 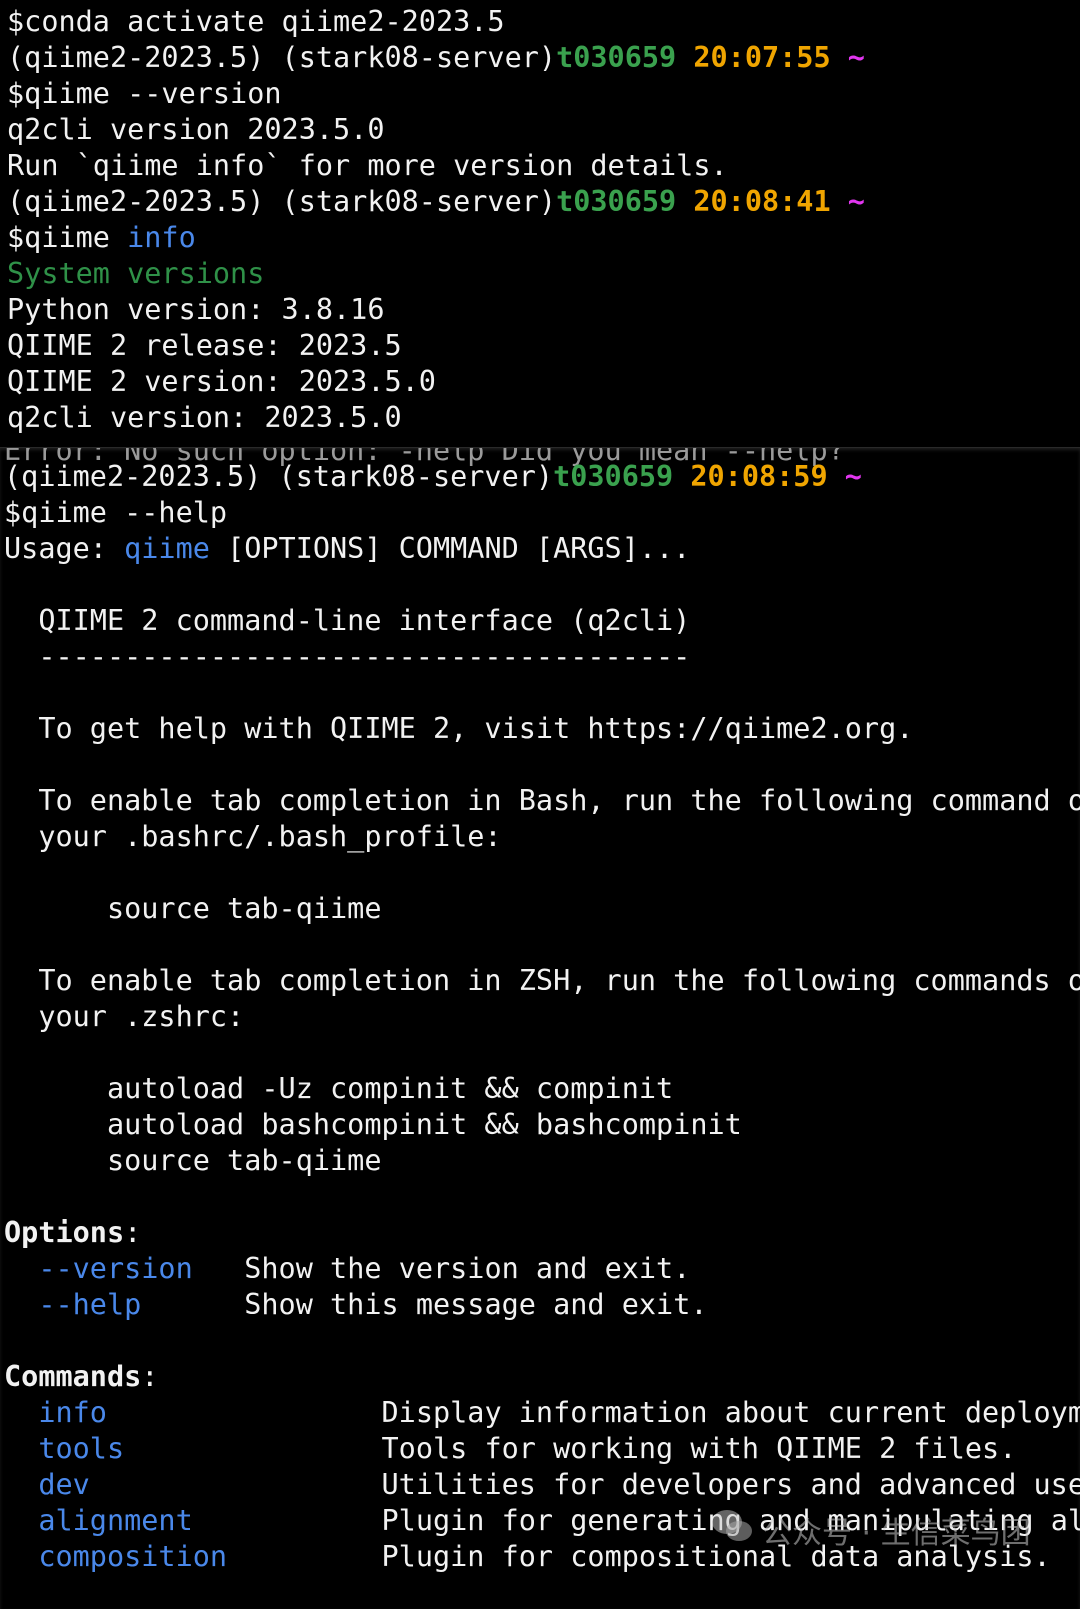 I want to click on terminal-line: q2cli version: 2023.5.0, so click(x=204, y=418).